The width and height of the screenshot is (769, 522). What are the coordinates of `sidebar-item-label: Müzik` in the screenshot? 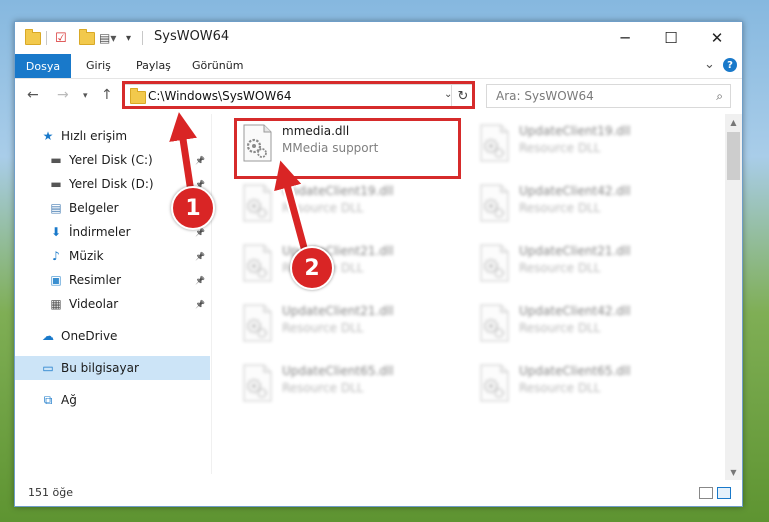 It's located at (86, 256).